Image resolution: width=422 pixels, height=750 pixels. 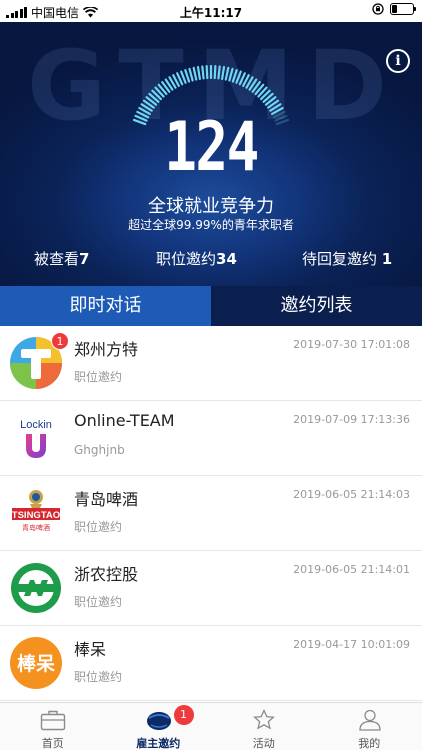 What do you see at coordinates (369, 720) in the screenshot?
I see `person-icon` at bounding box center [369, 720].